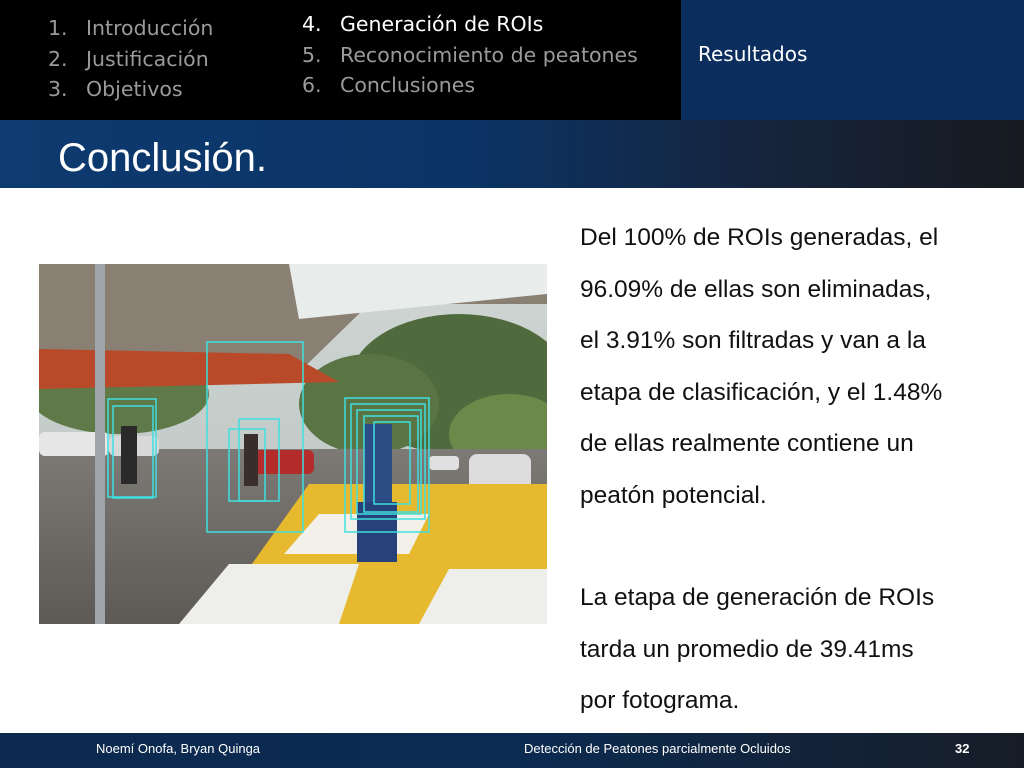  Describe the element at coordinates (753, 54) in the screenshot. I see `nav-results-label: Resultados` at that location.